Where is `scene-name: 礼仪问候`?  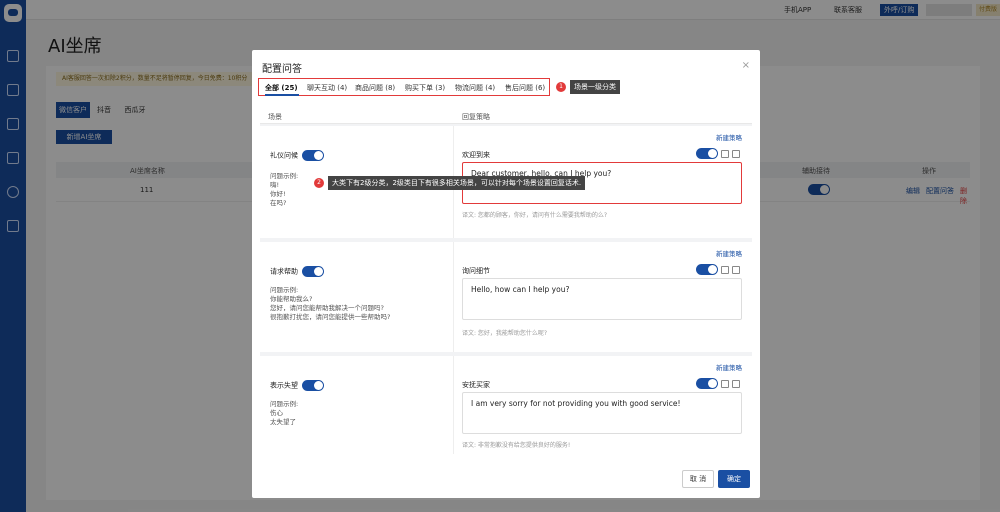
scene-name: 礼仪问候 is located at coordinates (297, 155).